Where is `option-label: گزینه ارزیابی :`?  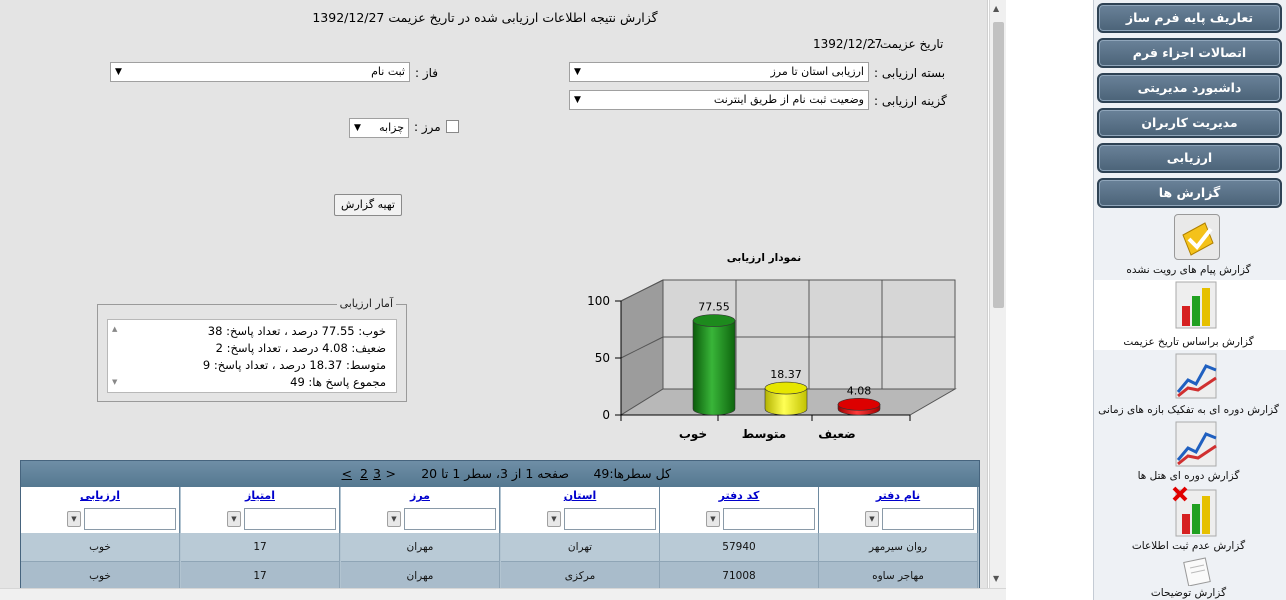
option-label: گزینه ارزیابی : is located at coordinates (910, 101).